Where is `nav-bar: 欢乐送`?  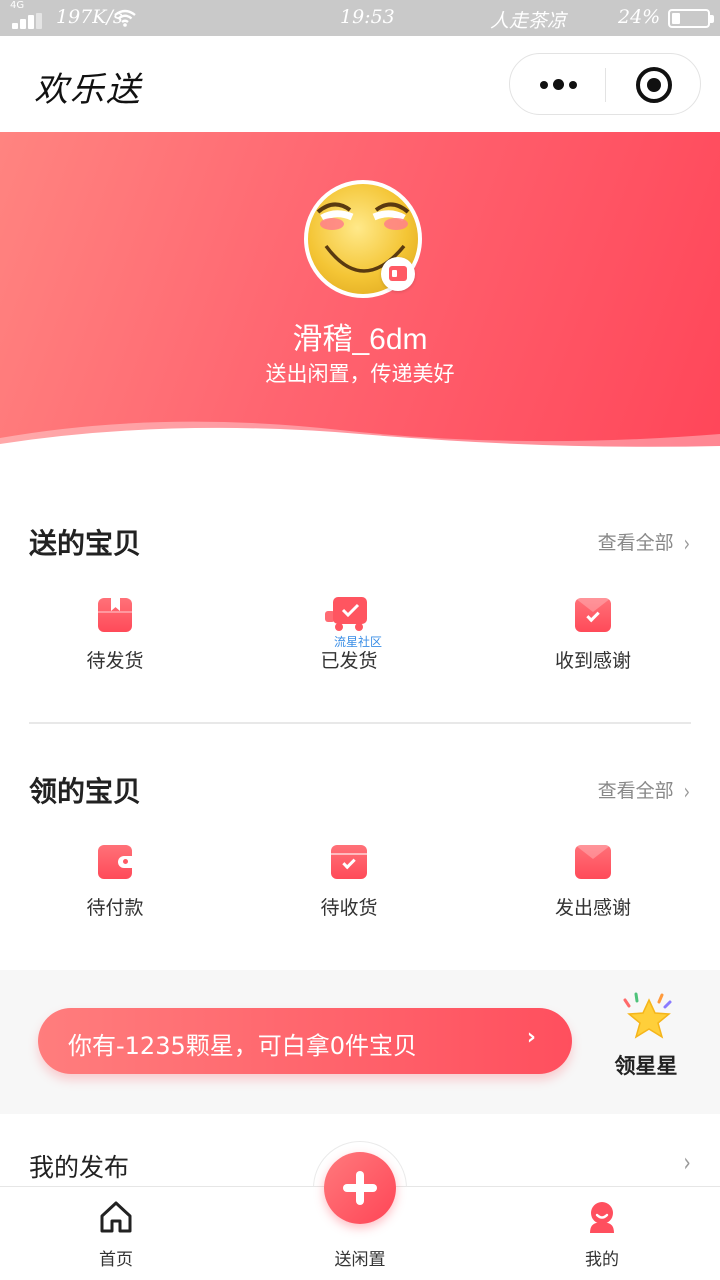 nav-bar: 欢乐送 is located at coordinates (360, 84).